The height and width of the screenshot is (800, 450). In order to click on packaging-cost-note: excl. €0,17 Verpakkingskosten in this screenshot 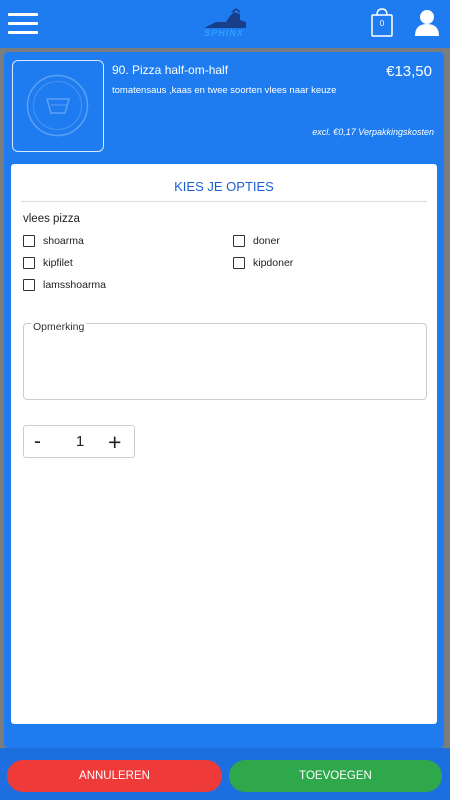, I will do `click(373, 132)`.